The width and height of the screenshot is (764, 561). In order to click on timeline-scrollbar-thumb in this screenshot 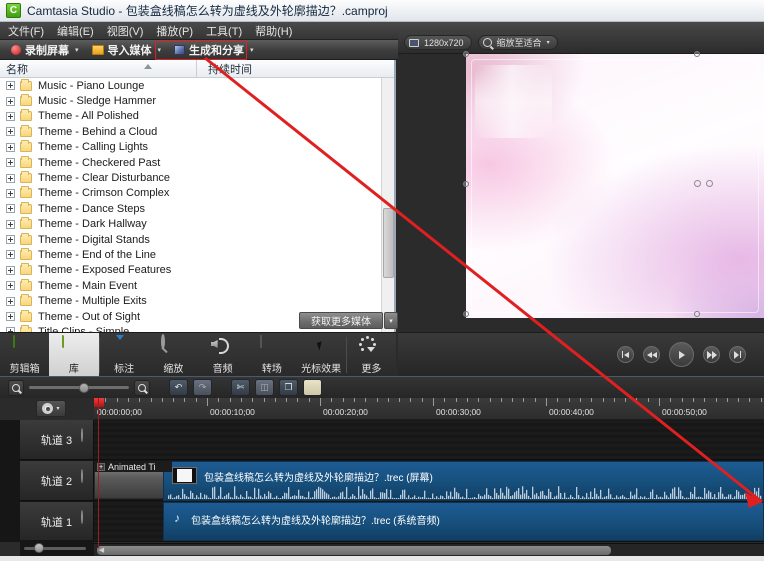, I will do `click(354, 550)`.